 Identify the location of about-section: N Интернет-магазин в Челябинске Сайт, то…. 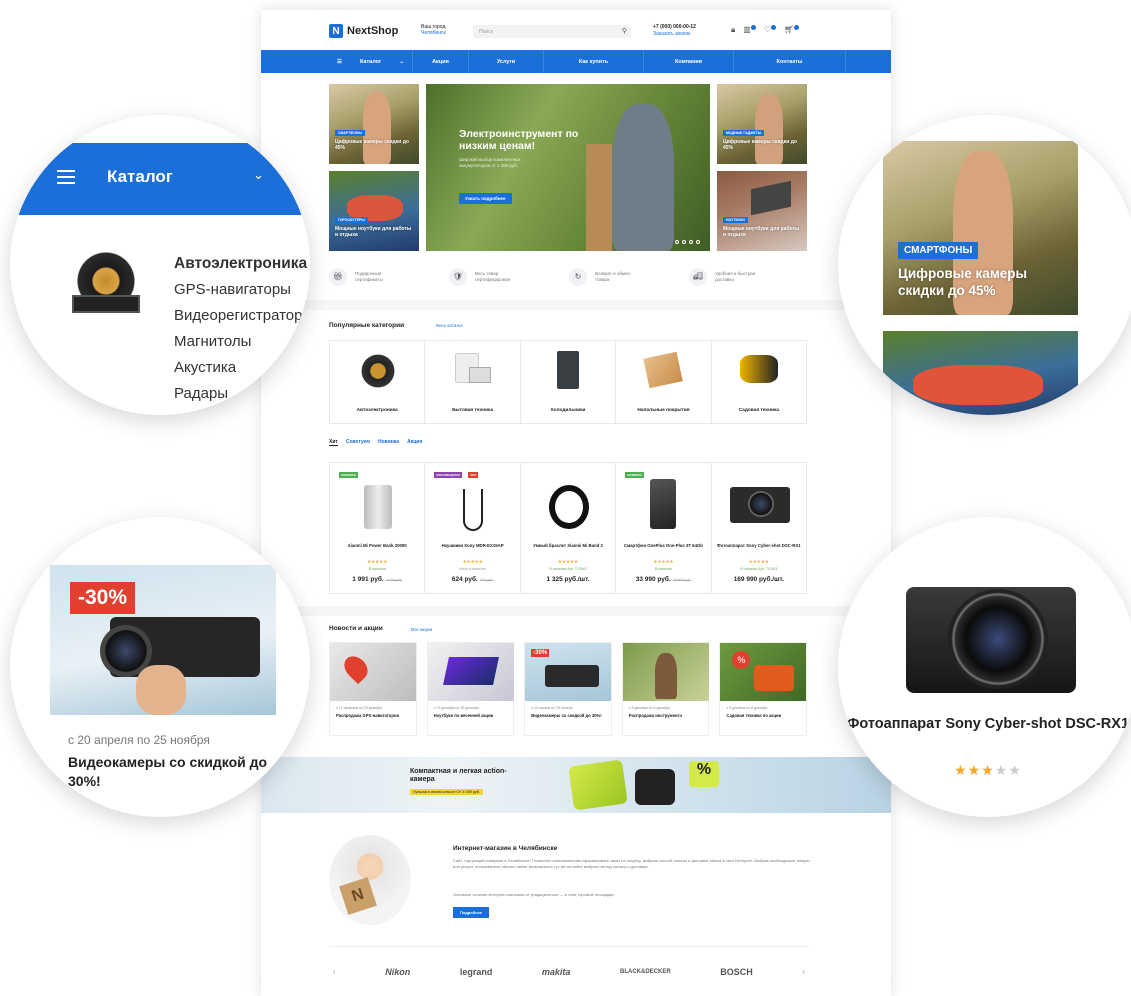
(576, 879).